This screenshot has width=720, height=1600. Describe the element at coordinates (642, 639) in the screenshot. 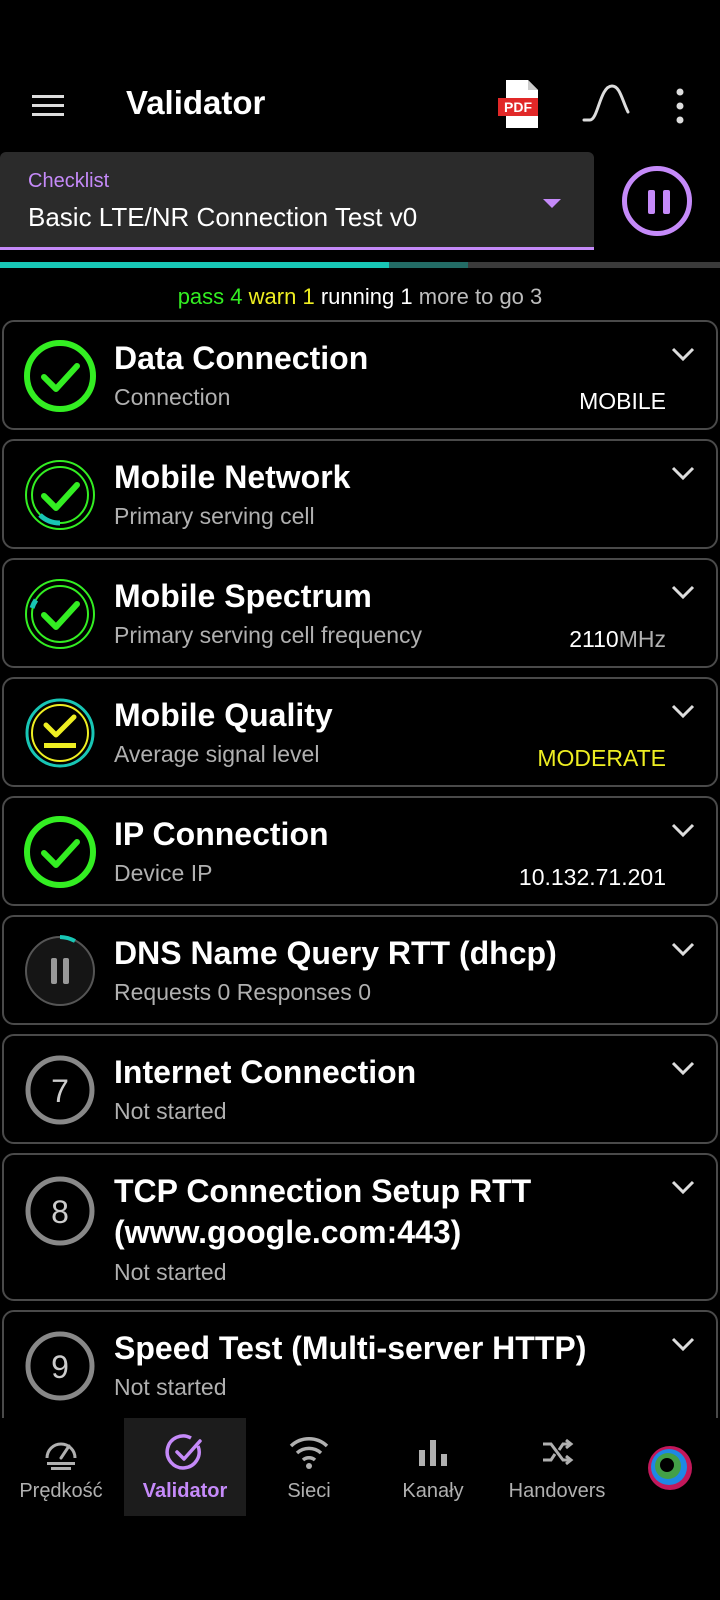

I see `test-value-unit: MHz` at that location.